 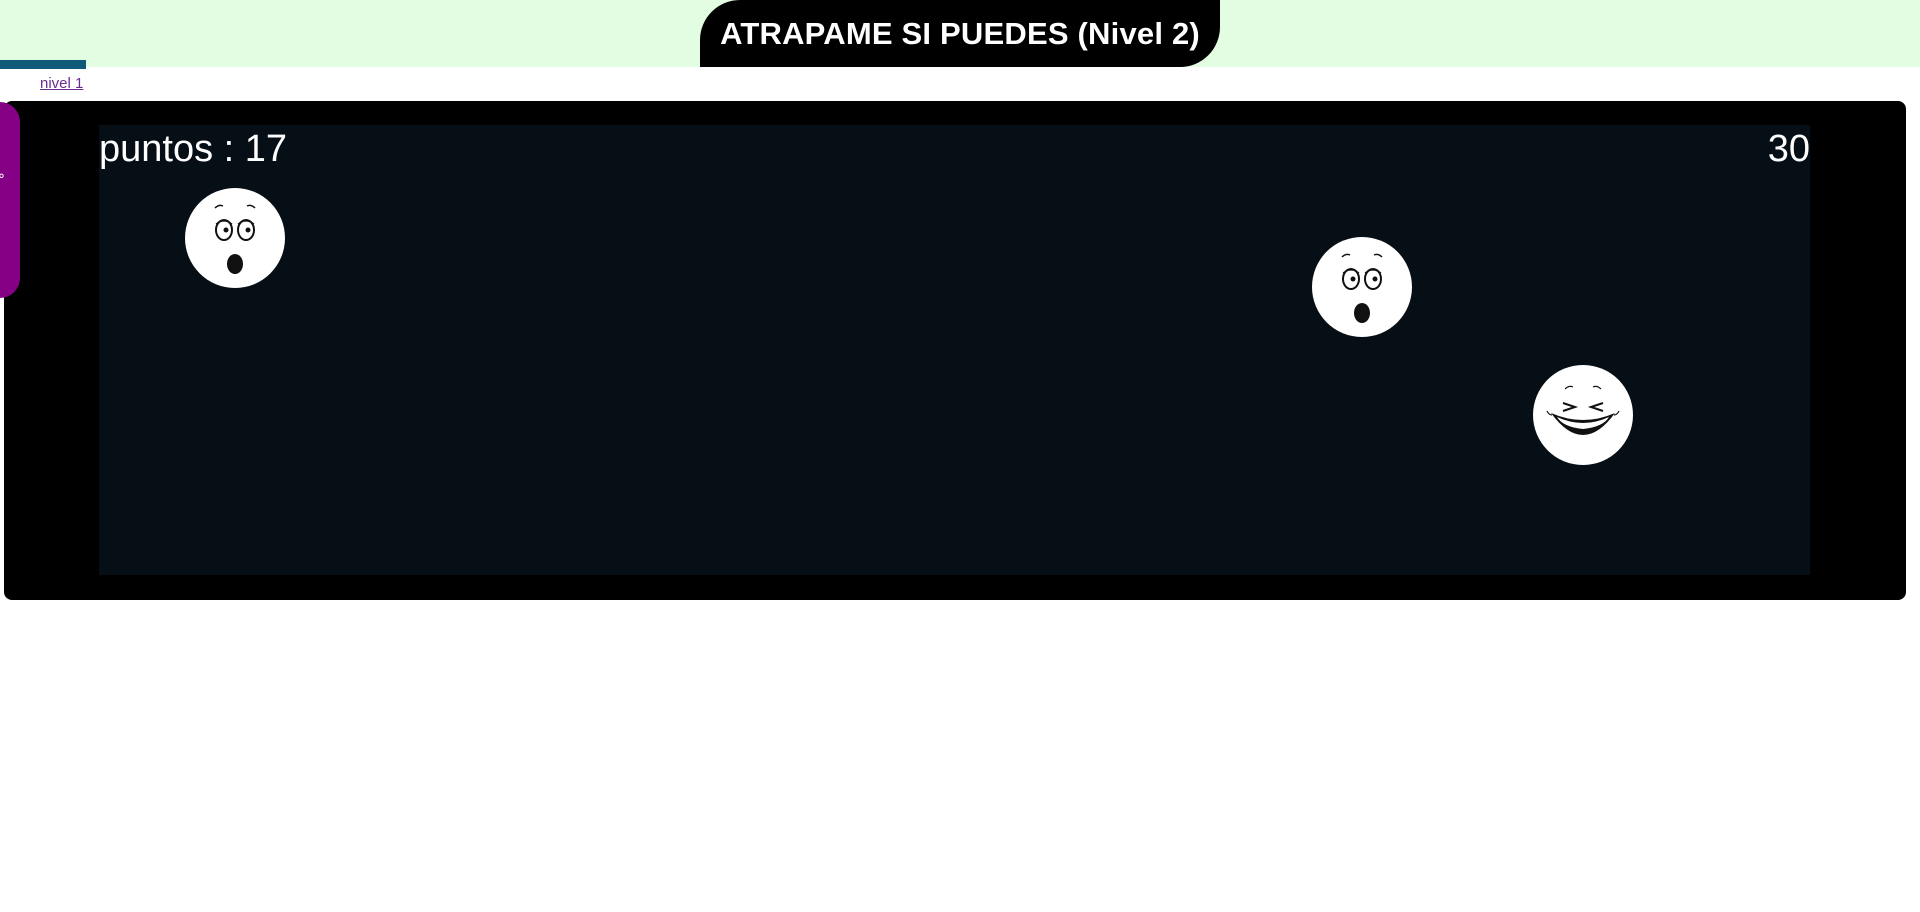 What do you see at coordinates (2, 180) in the screenshot?
I see `side-tab-glyph: °` at bounding box center [2, 180].